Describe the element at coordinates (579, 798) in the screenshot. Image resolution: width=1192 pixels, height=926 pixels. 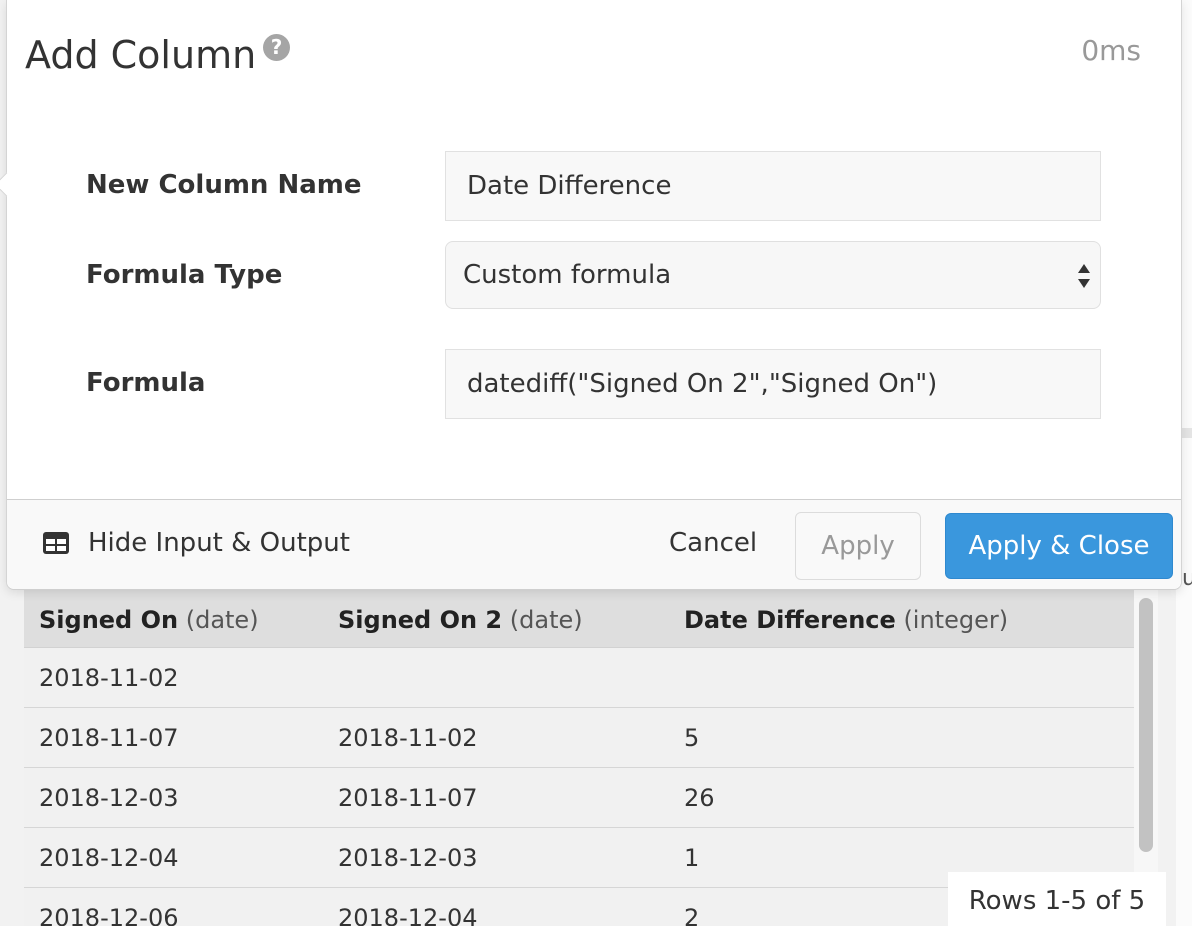
I see `table-row: 2018-12-03 2018-11-07 26` at that location.